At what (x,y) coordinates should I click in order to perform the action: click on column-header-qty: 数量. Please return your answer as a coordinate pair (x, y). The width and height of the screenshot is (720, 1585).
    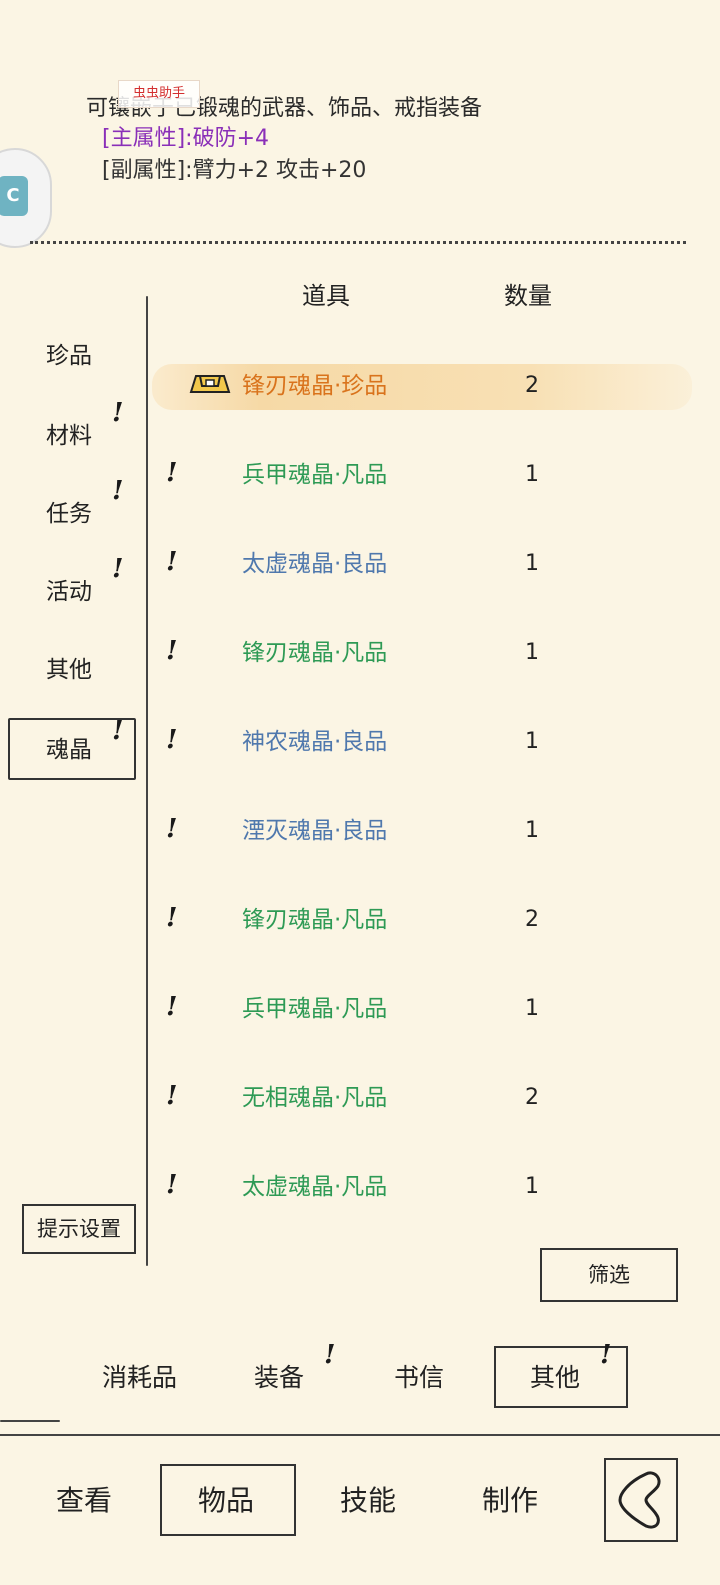
    Looking at the image, I should click on (528, 296).